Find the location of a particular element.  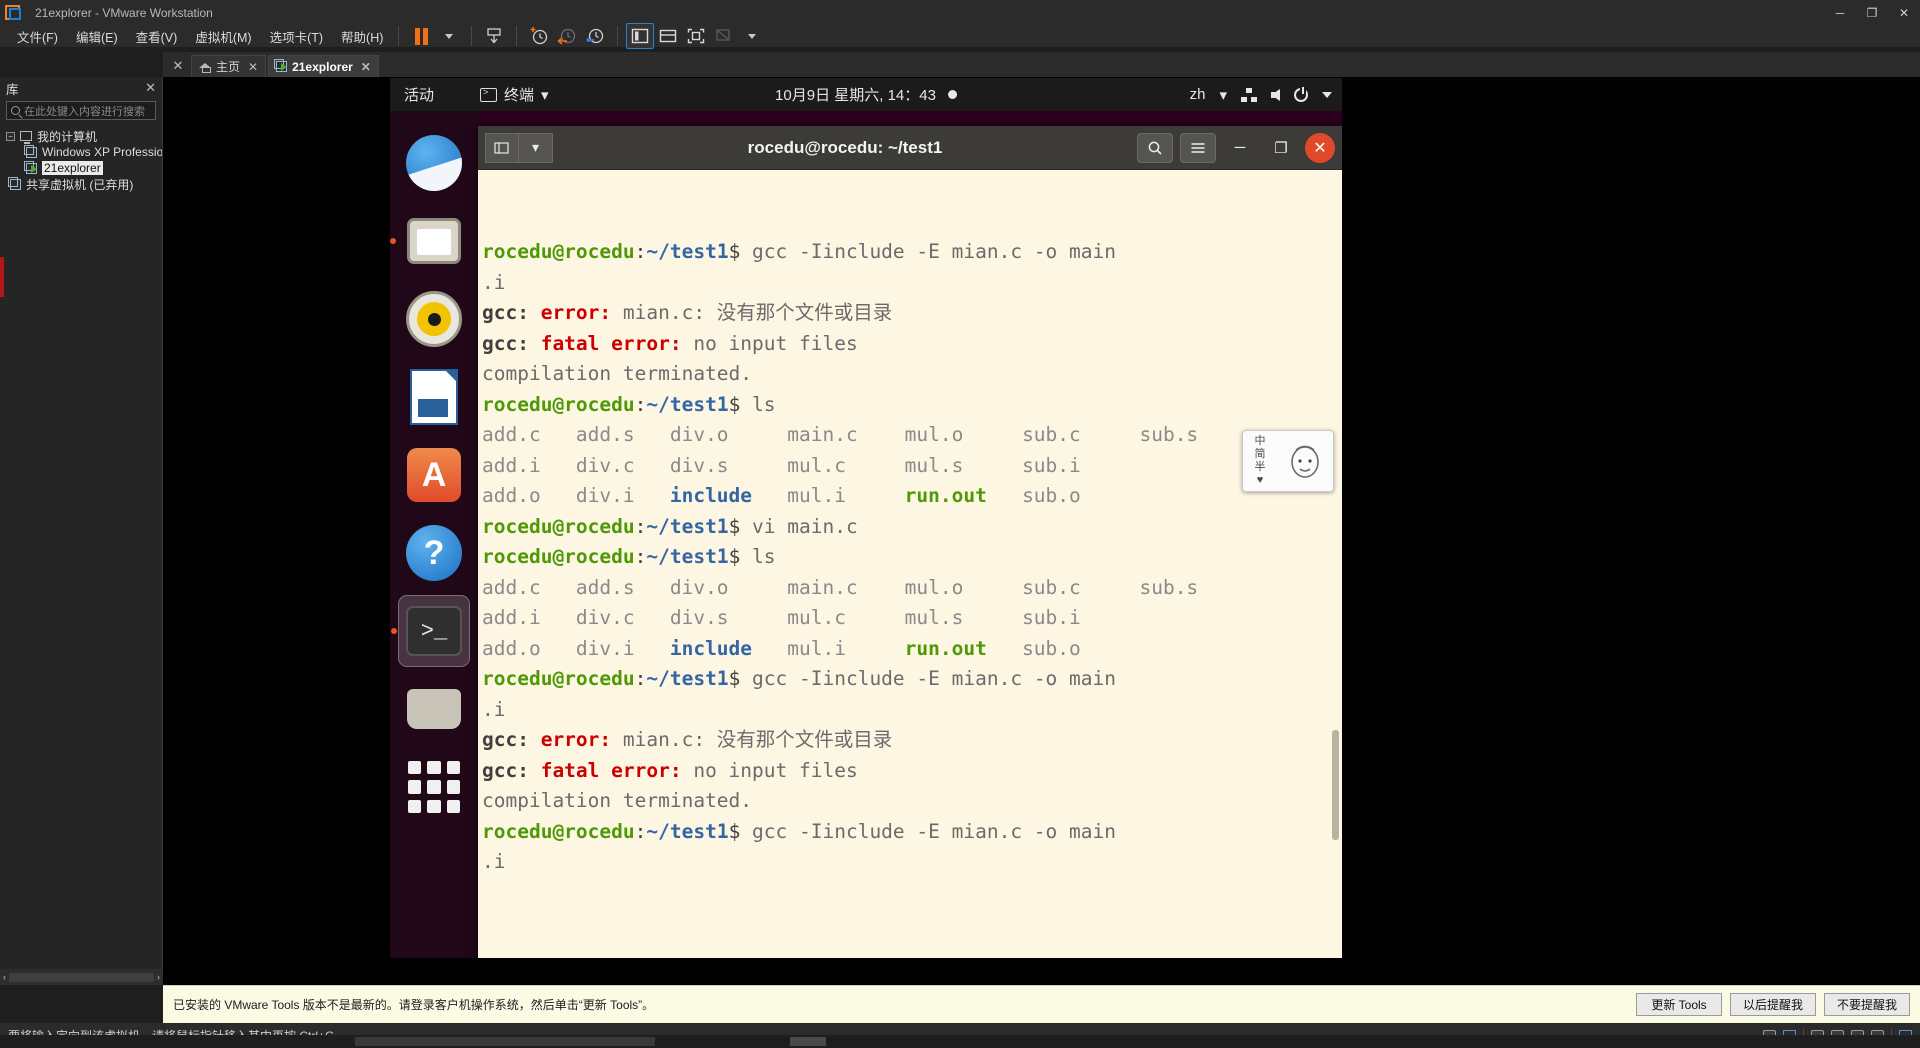

library-horizontal-scrollbar: ‹ › is located at coordinates (81, 977).